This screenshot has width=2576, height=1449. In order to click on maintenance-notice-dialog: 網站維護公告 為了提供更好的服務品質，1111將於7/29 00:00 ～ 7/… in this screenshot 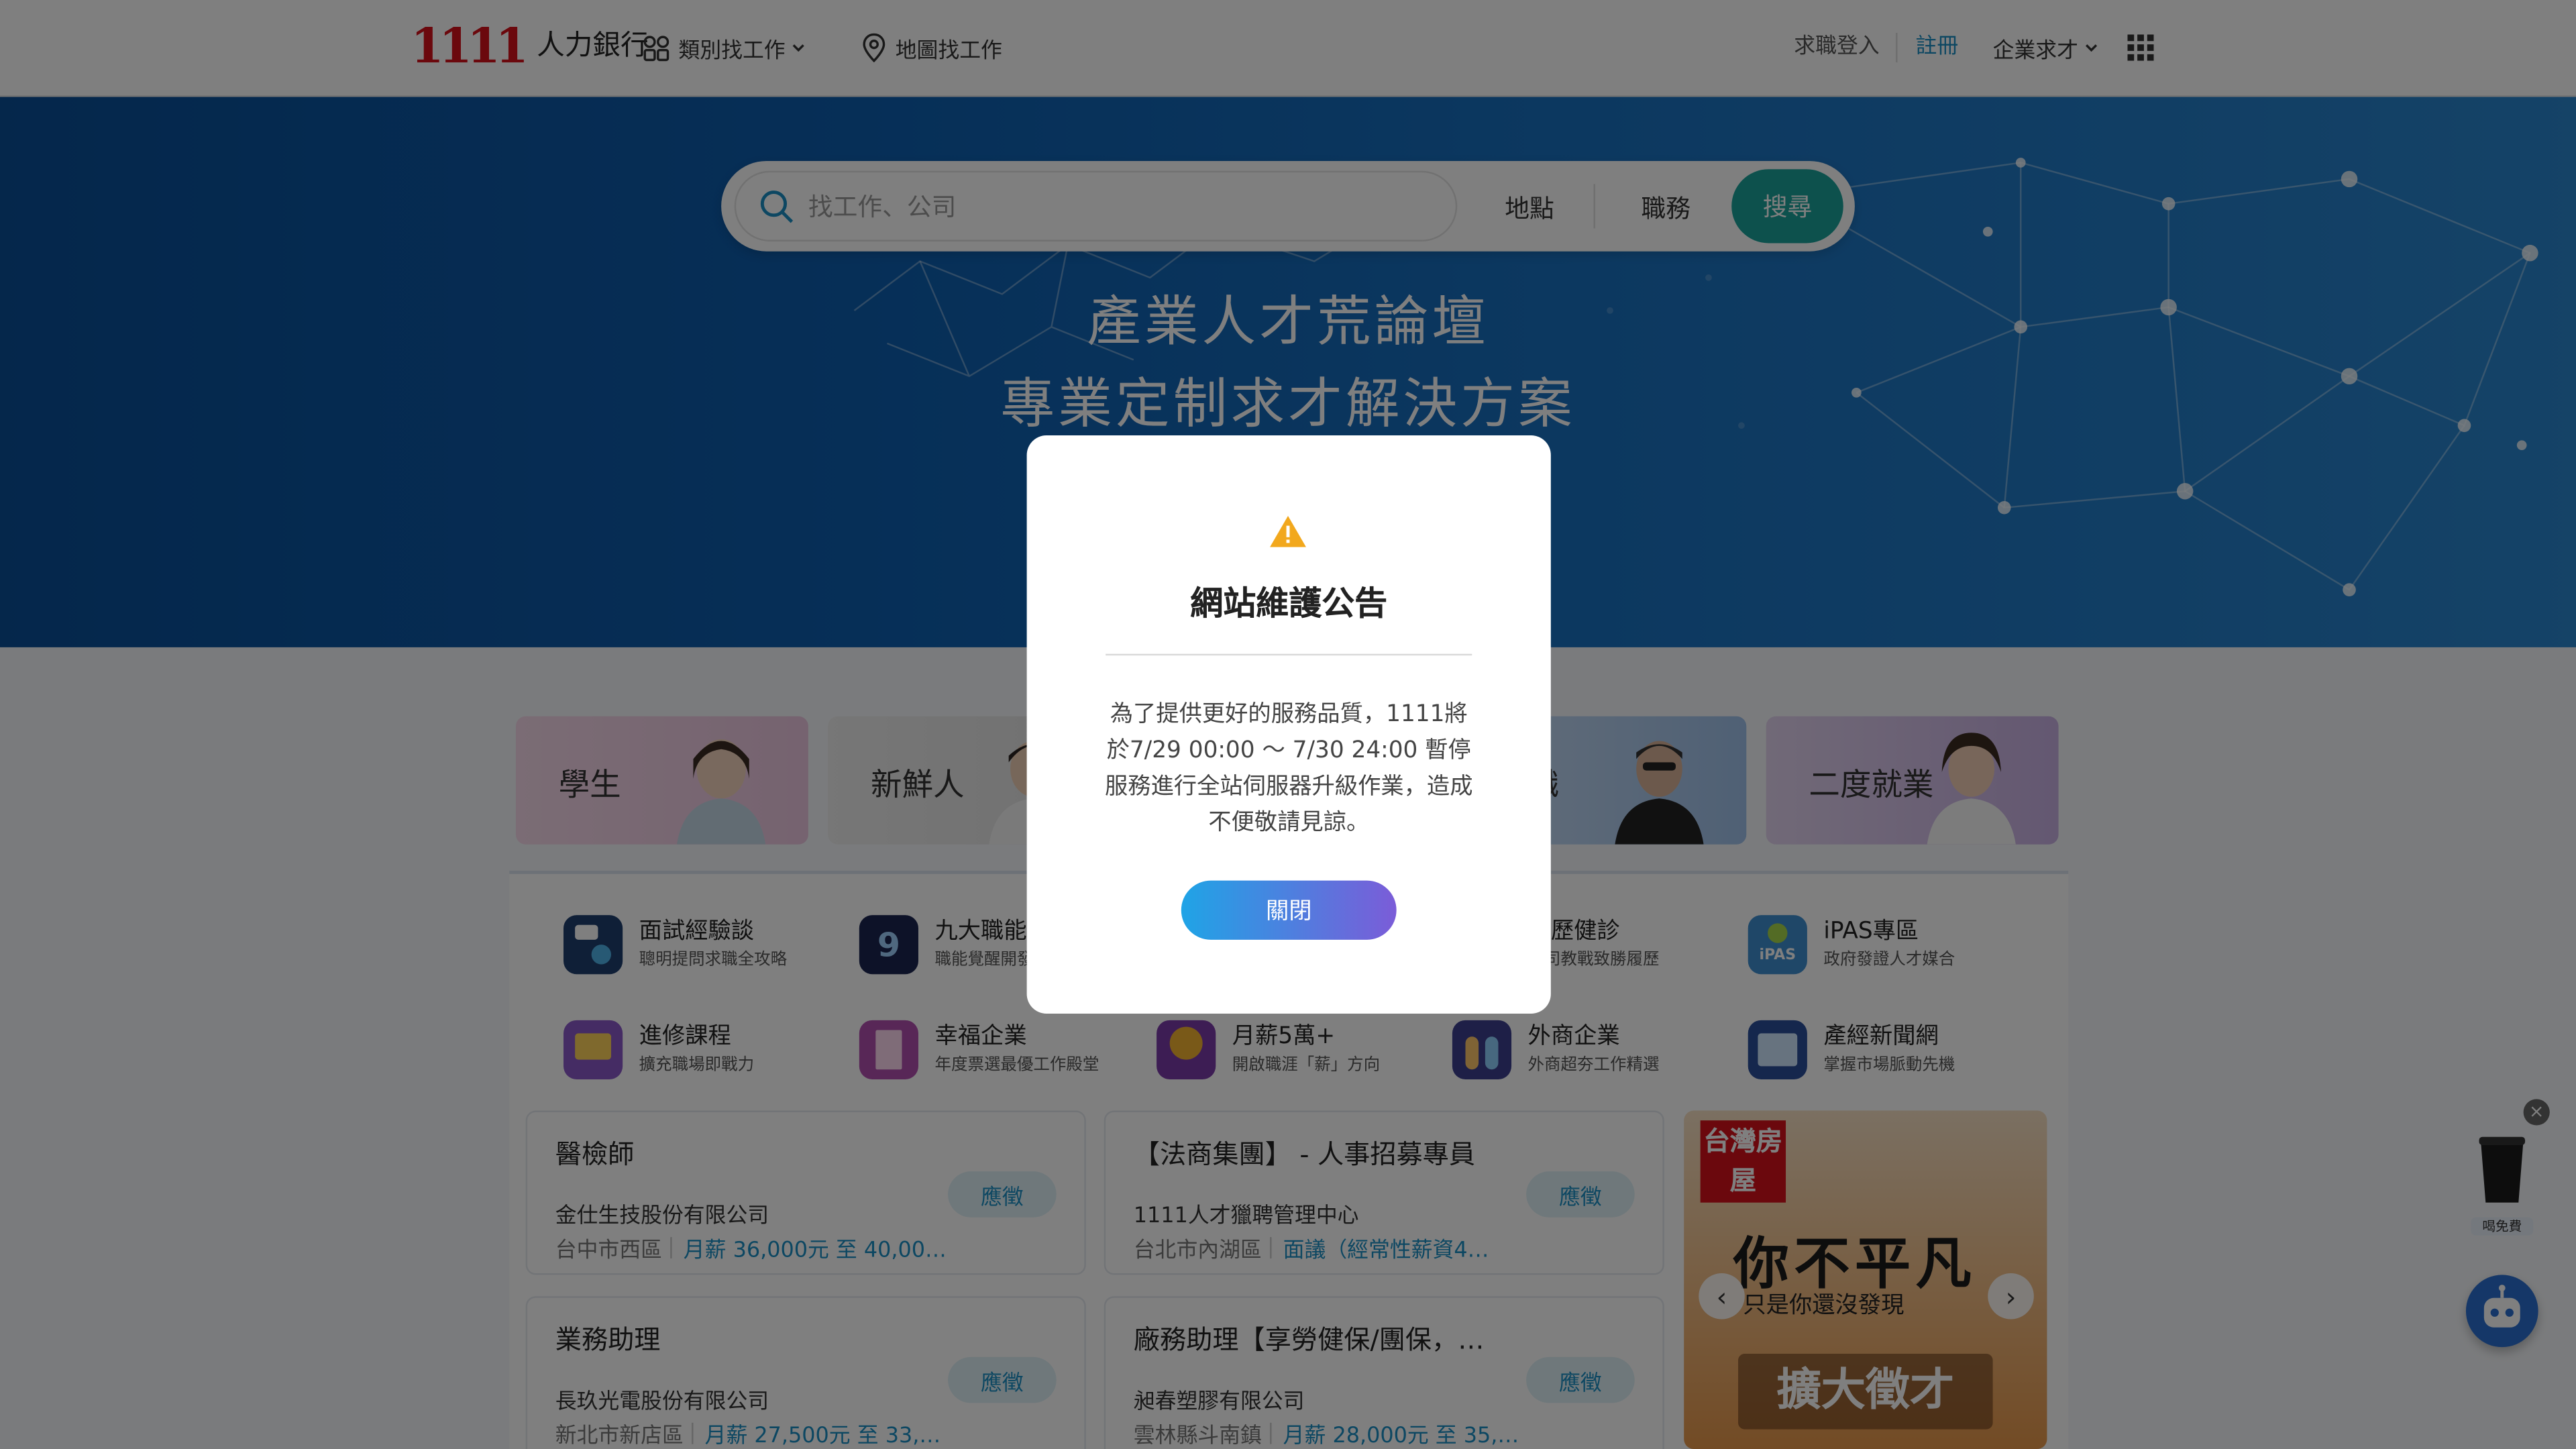, I will do `click(1288, 724)`.